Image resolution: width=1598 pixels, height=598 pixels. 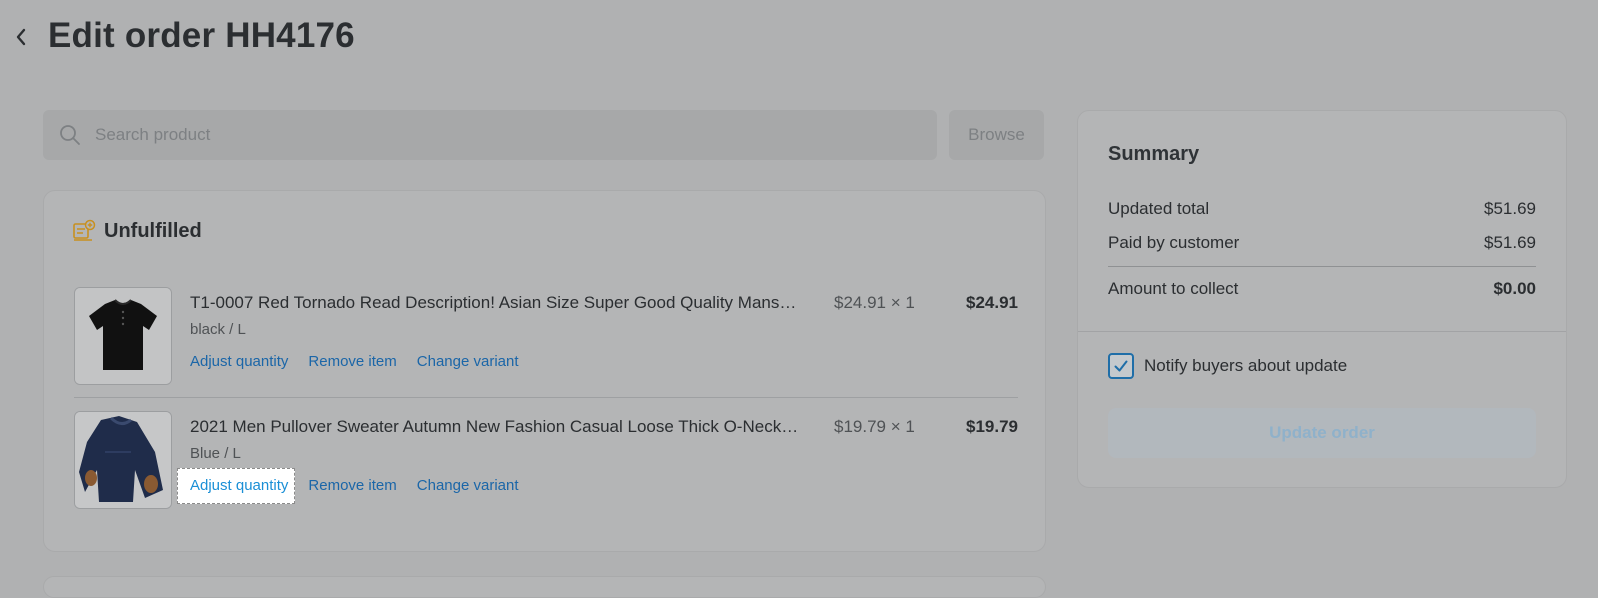 What do you see at coordinates (1514, 288) in the screenshot?
I see `collect-value: $0.00` at bounding box center [1514, 288].